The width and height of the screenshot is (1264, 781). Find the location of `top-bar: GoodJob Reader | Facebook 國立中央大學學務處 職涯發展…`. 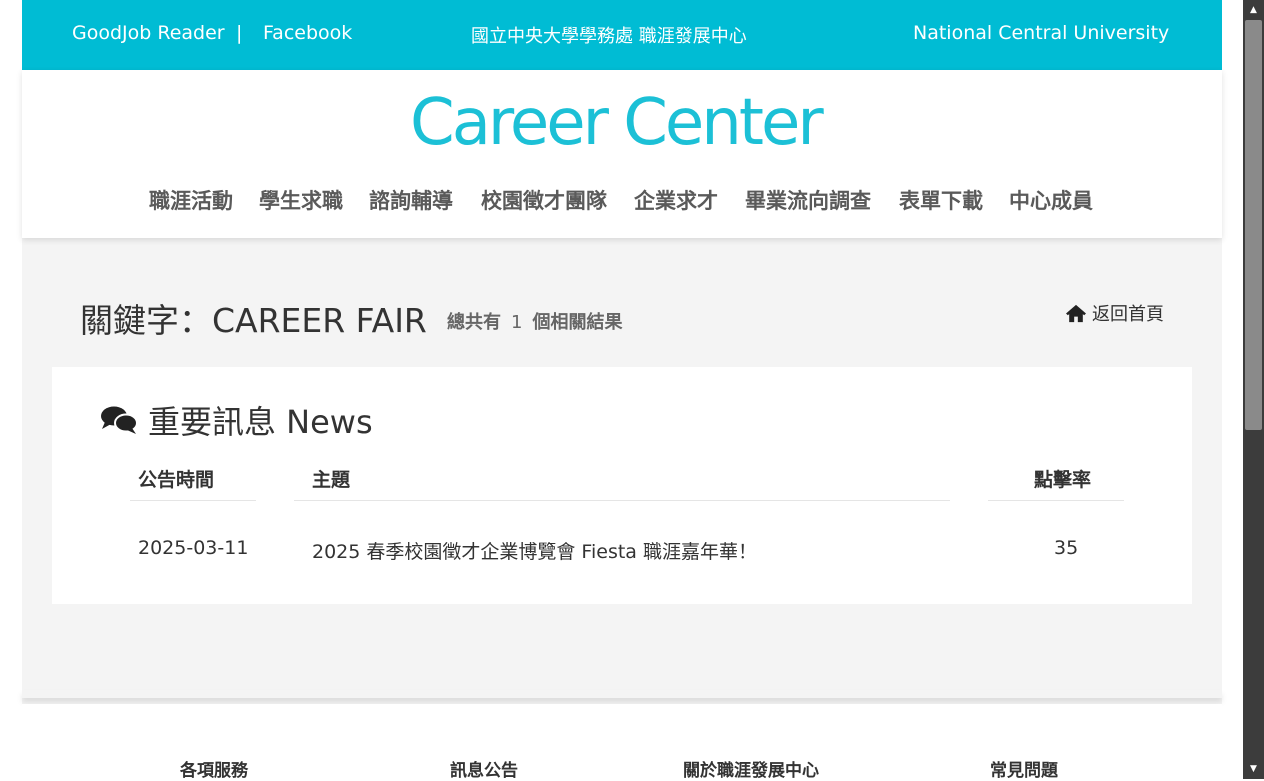

top-bar: GoodJob Reader | Facebook 國立中央大學學務處 職涯發展… is located at coordinates (622, 35).